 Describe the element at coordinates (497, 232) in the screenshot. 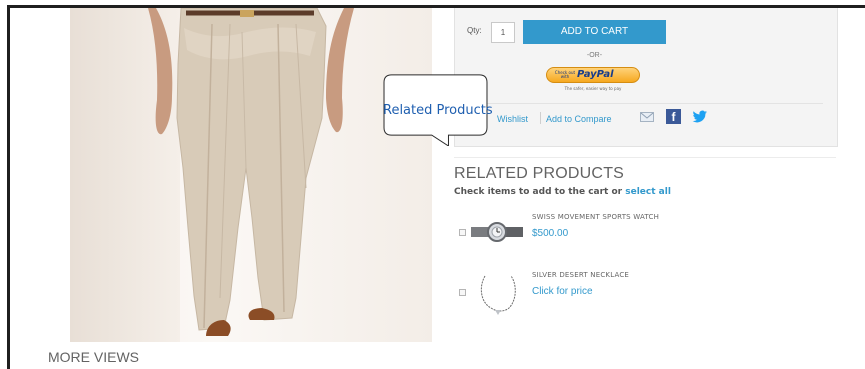

I see `watch-thumbnail-image` at that location.